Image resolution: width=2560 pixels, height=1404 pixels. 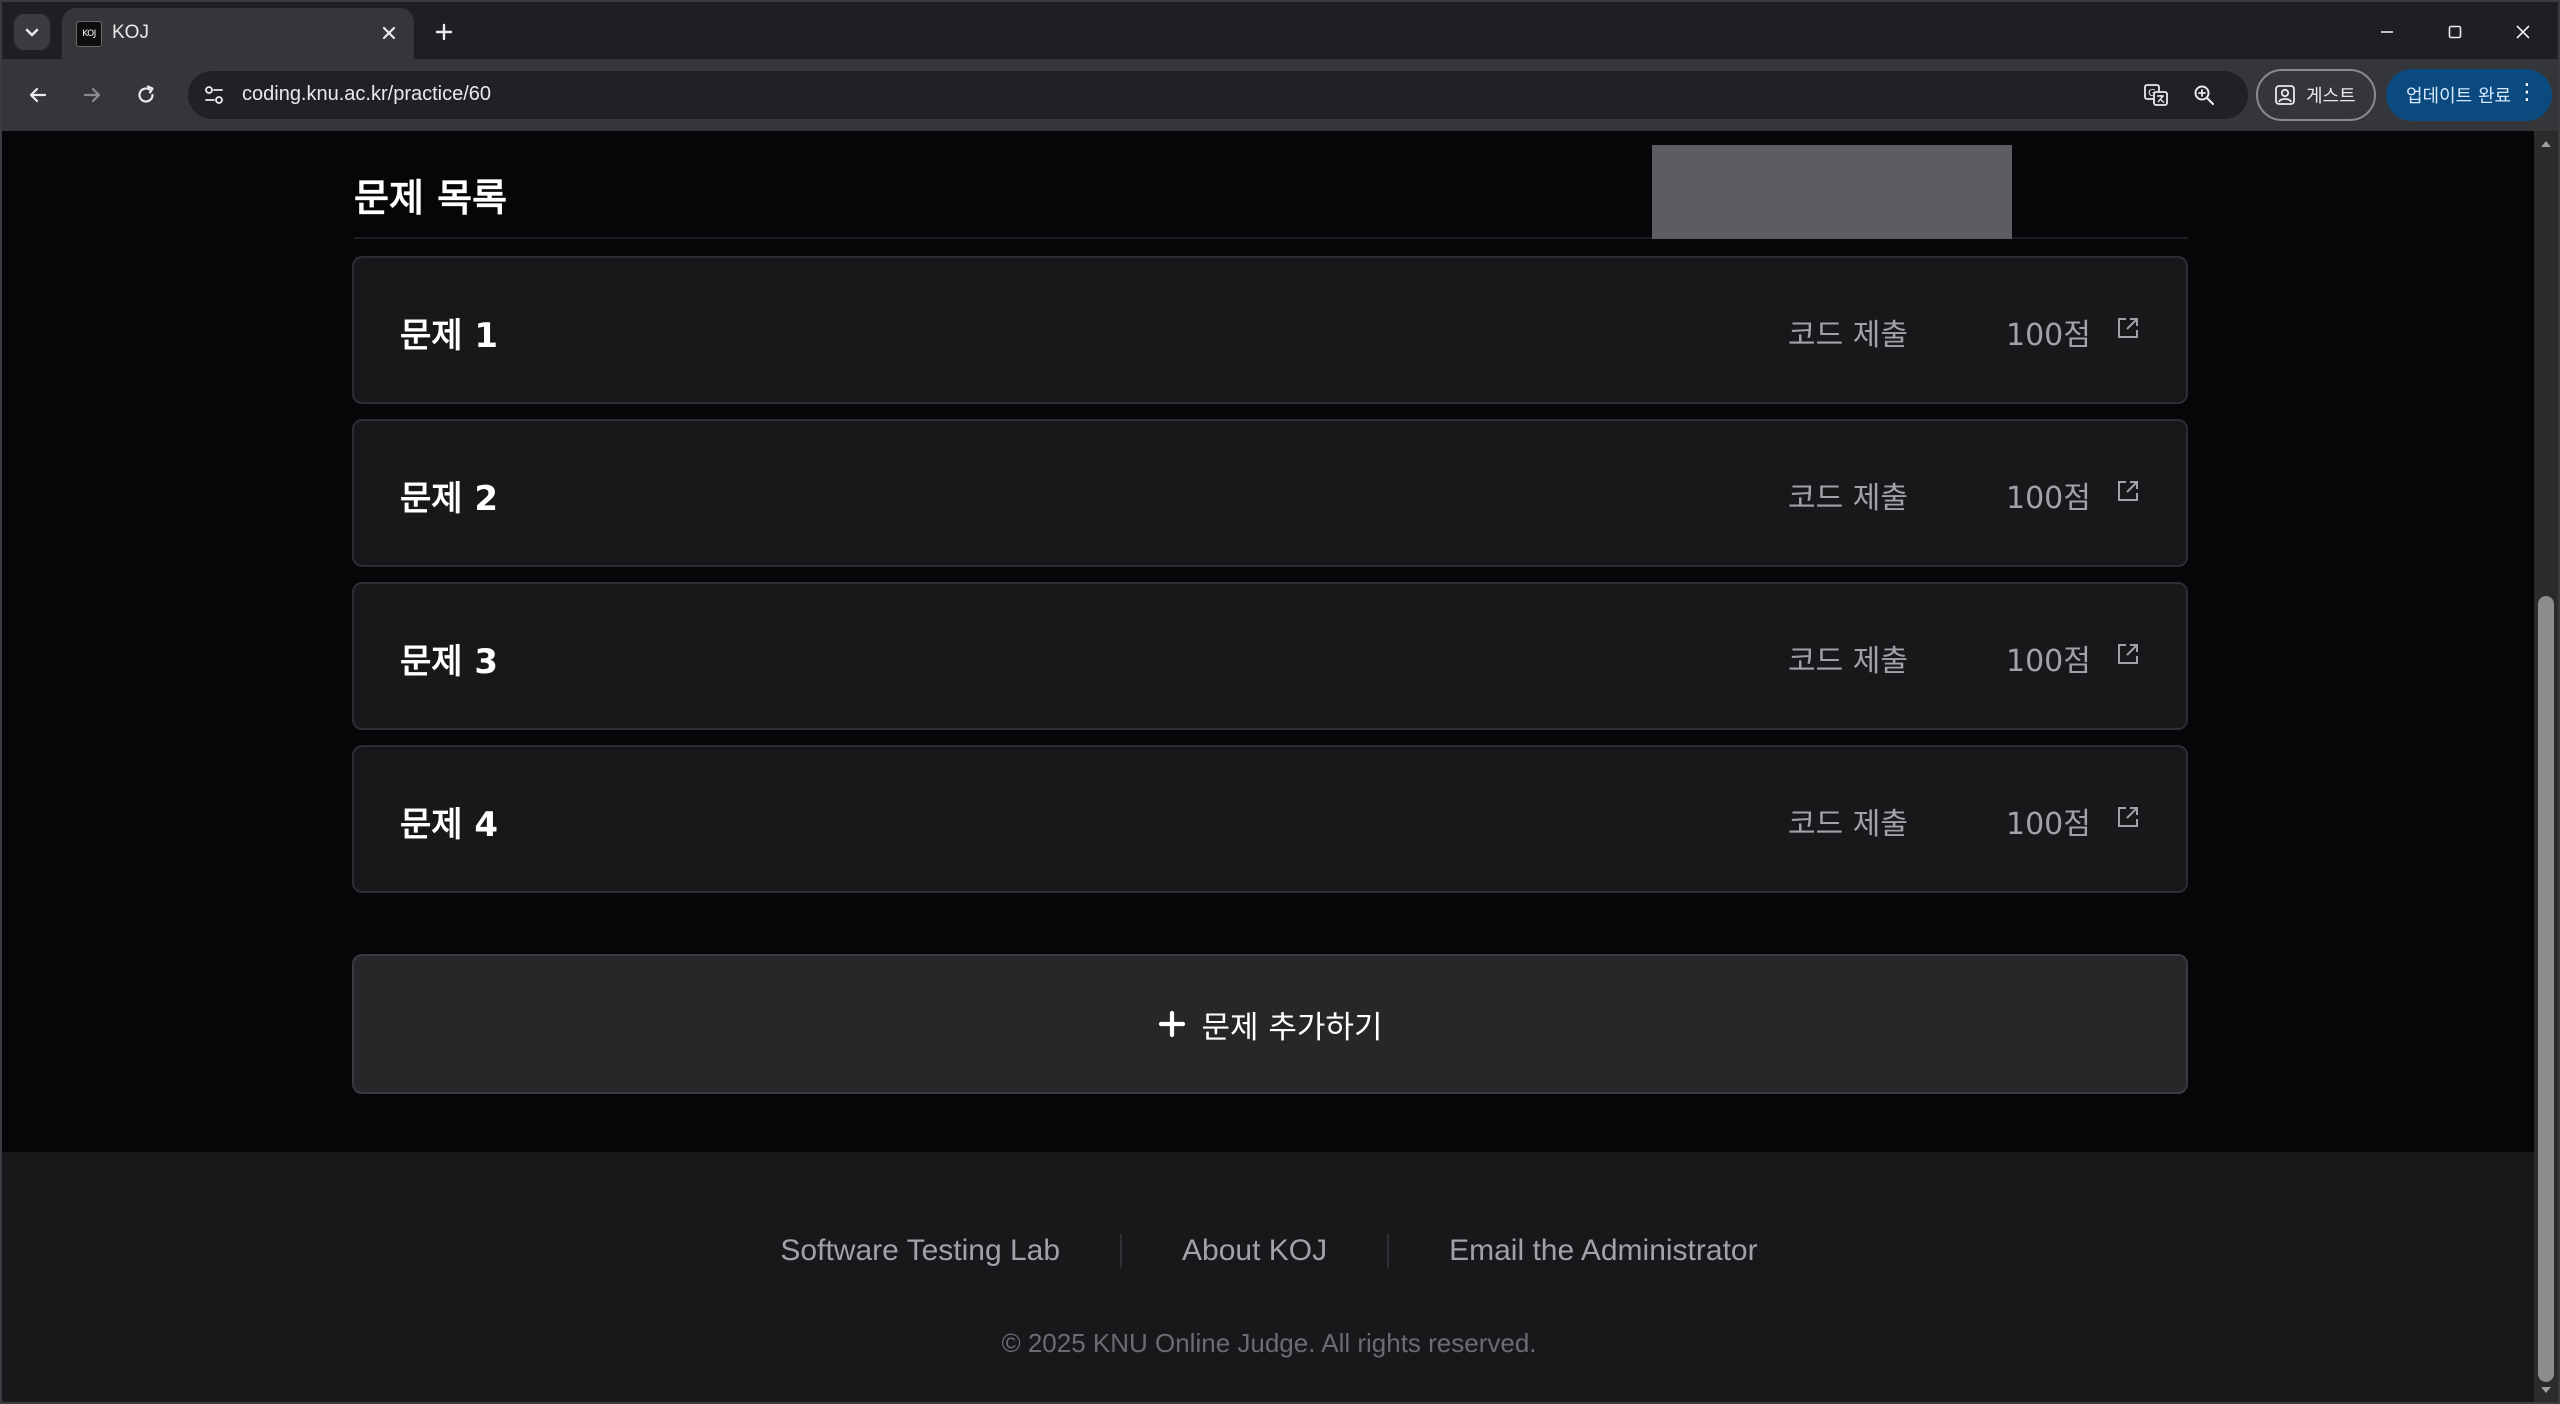 I want to click on browser-tab-bar: KOJ KOJ, so click(x=1280, y=30).